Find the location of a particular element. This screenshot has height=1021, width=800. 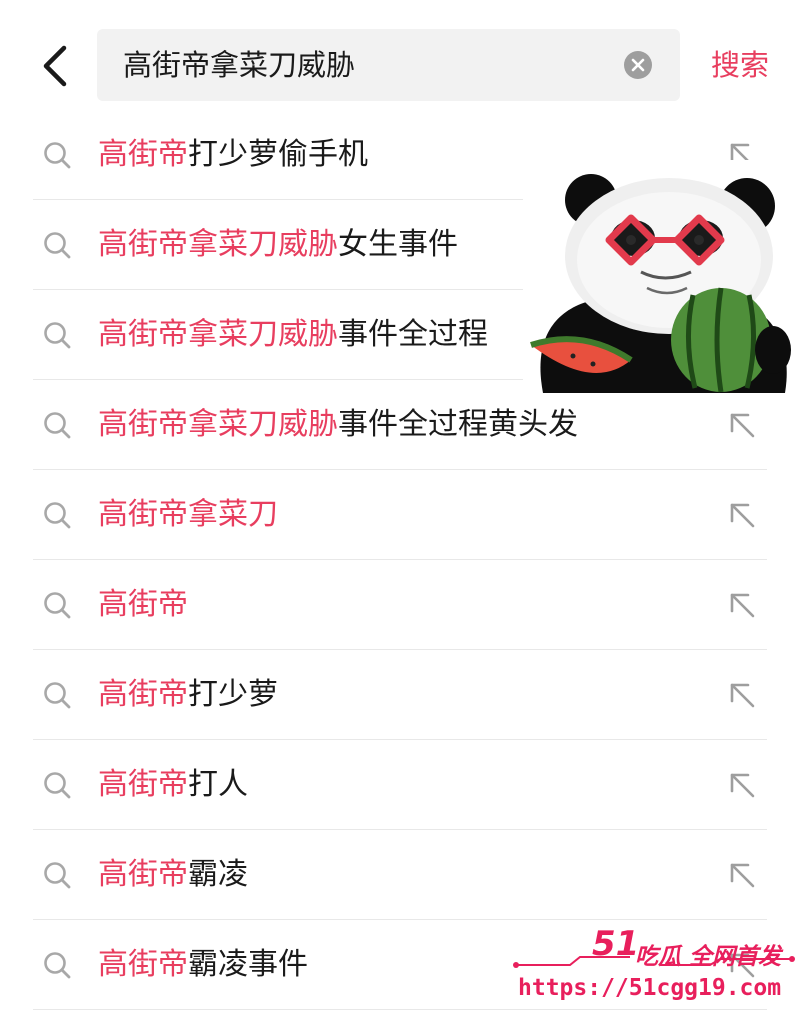

chevron-left-icon is located at coordinates (55, 66).